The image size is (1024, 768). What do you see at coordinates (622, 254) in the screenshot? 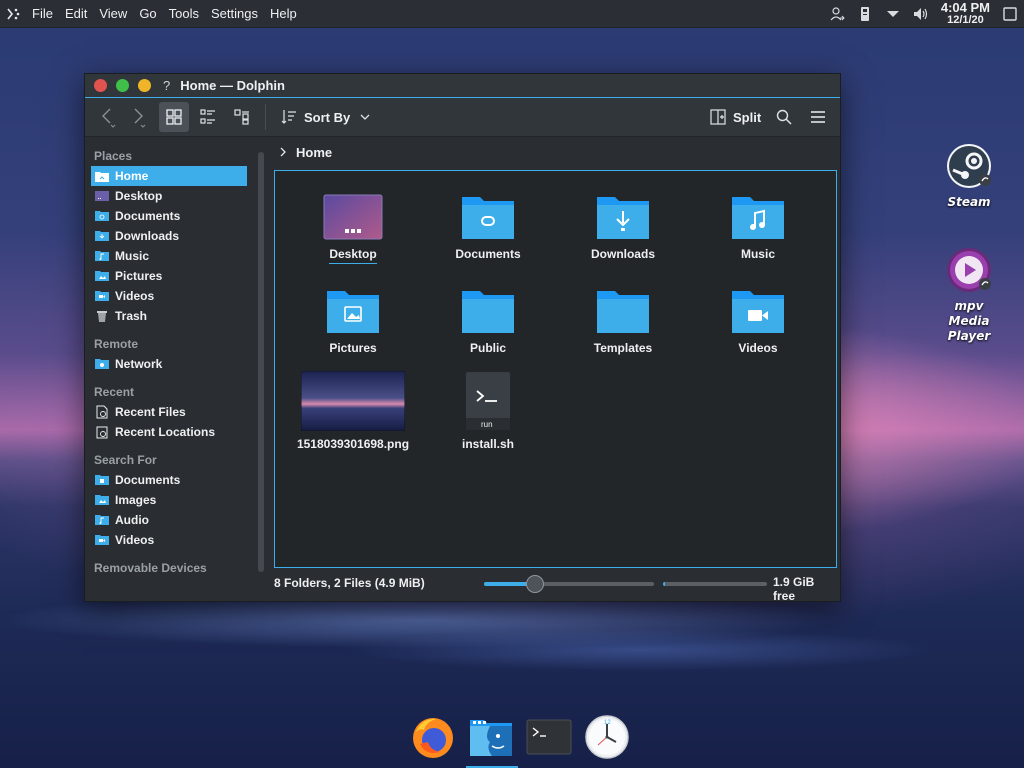
I see `file-label: Downloads` at bounding box center [622, 254].